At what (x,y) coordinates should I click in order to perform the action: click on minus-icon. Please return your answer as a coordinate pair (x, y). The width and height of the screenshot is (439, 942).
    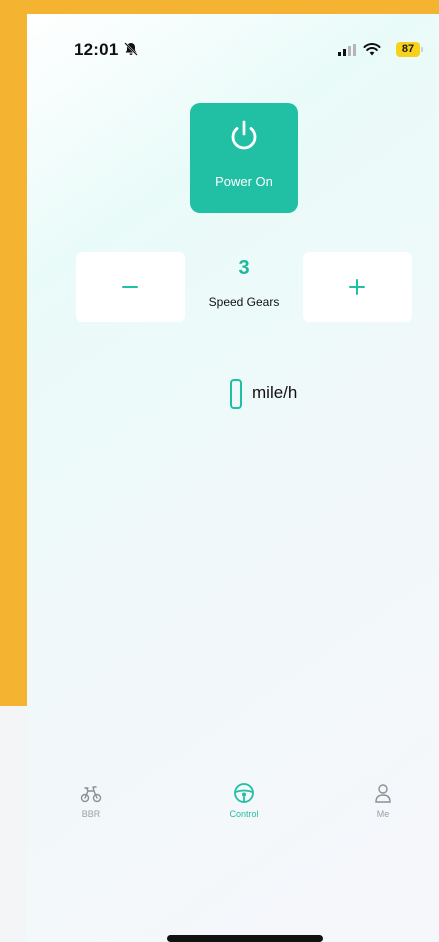
    Looking at the image, I should click on (130, 287).